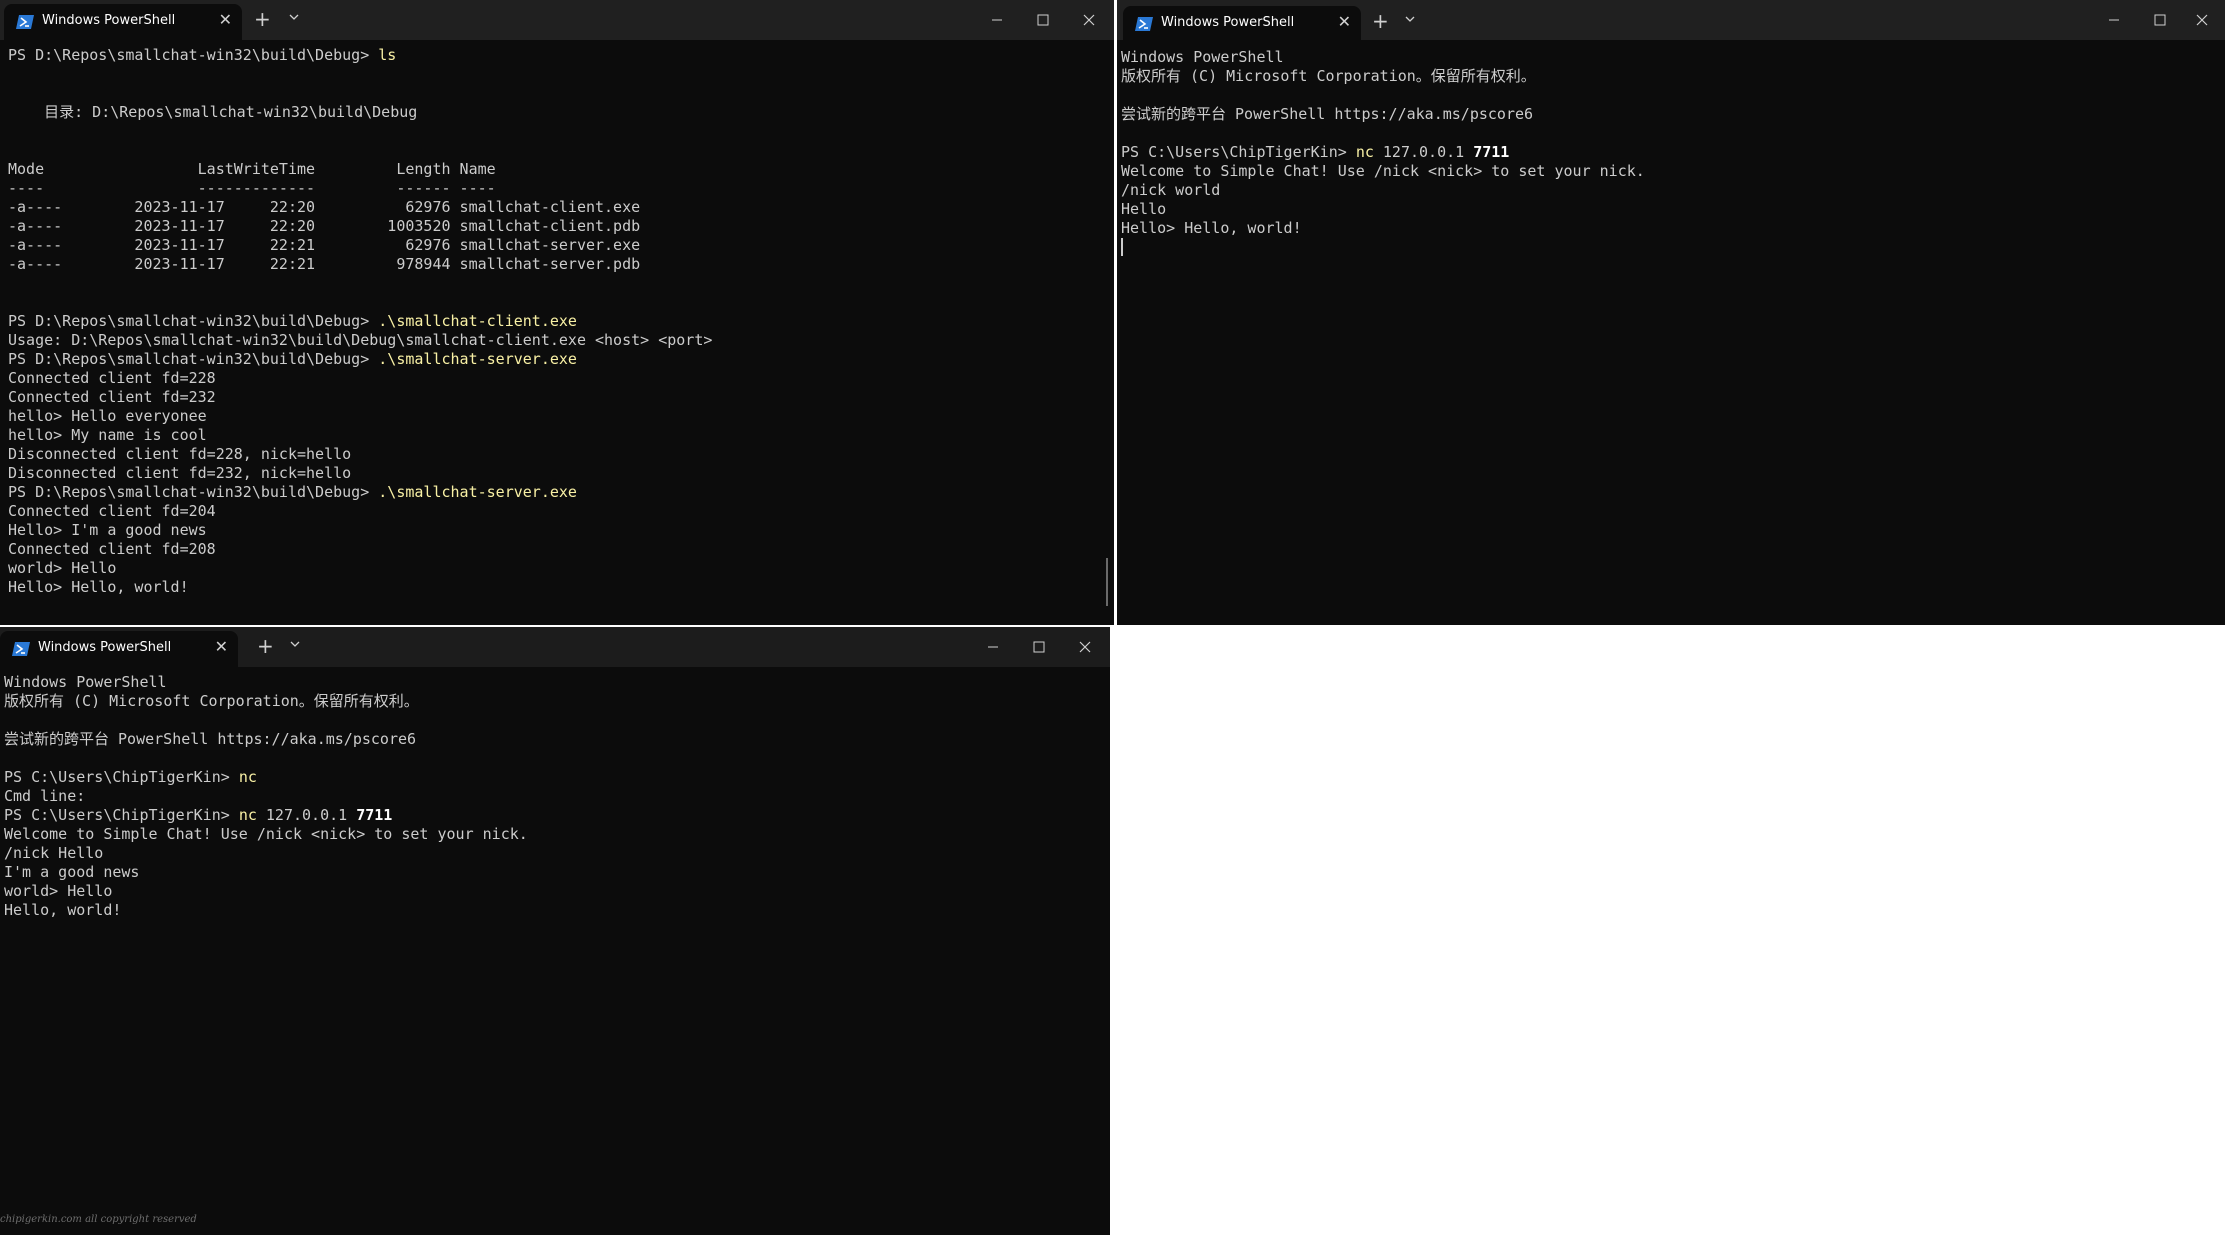 The image size is (2225, 1235). I want to click on terminal-line: ---- ------------- ------ ----, so click(561, 188).